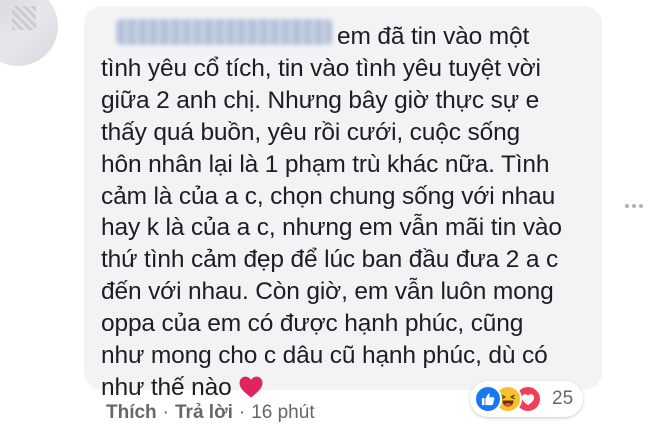  Describe the element at coordinates (204, 413) in the screenshot. I see `reply-button: Trả lời` at that location.